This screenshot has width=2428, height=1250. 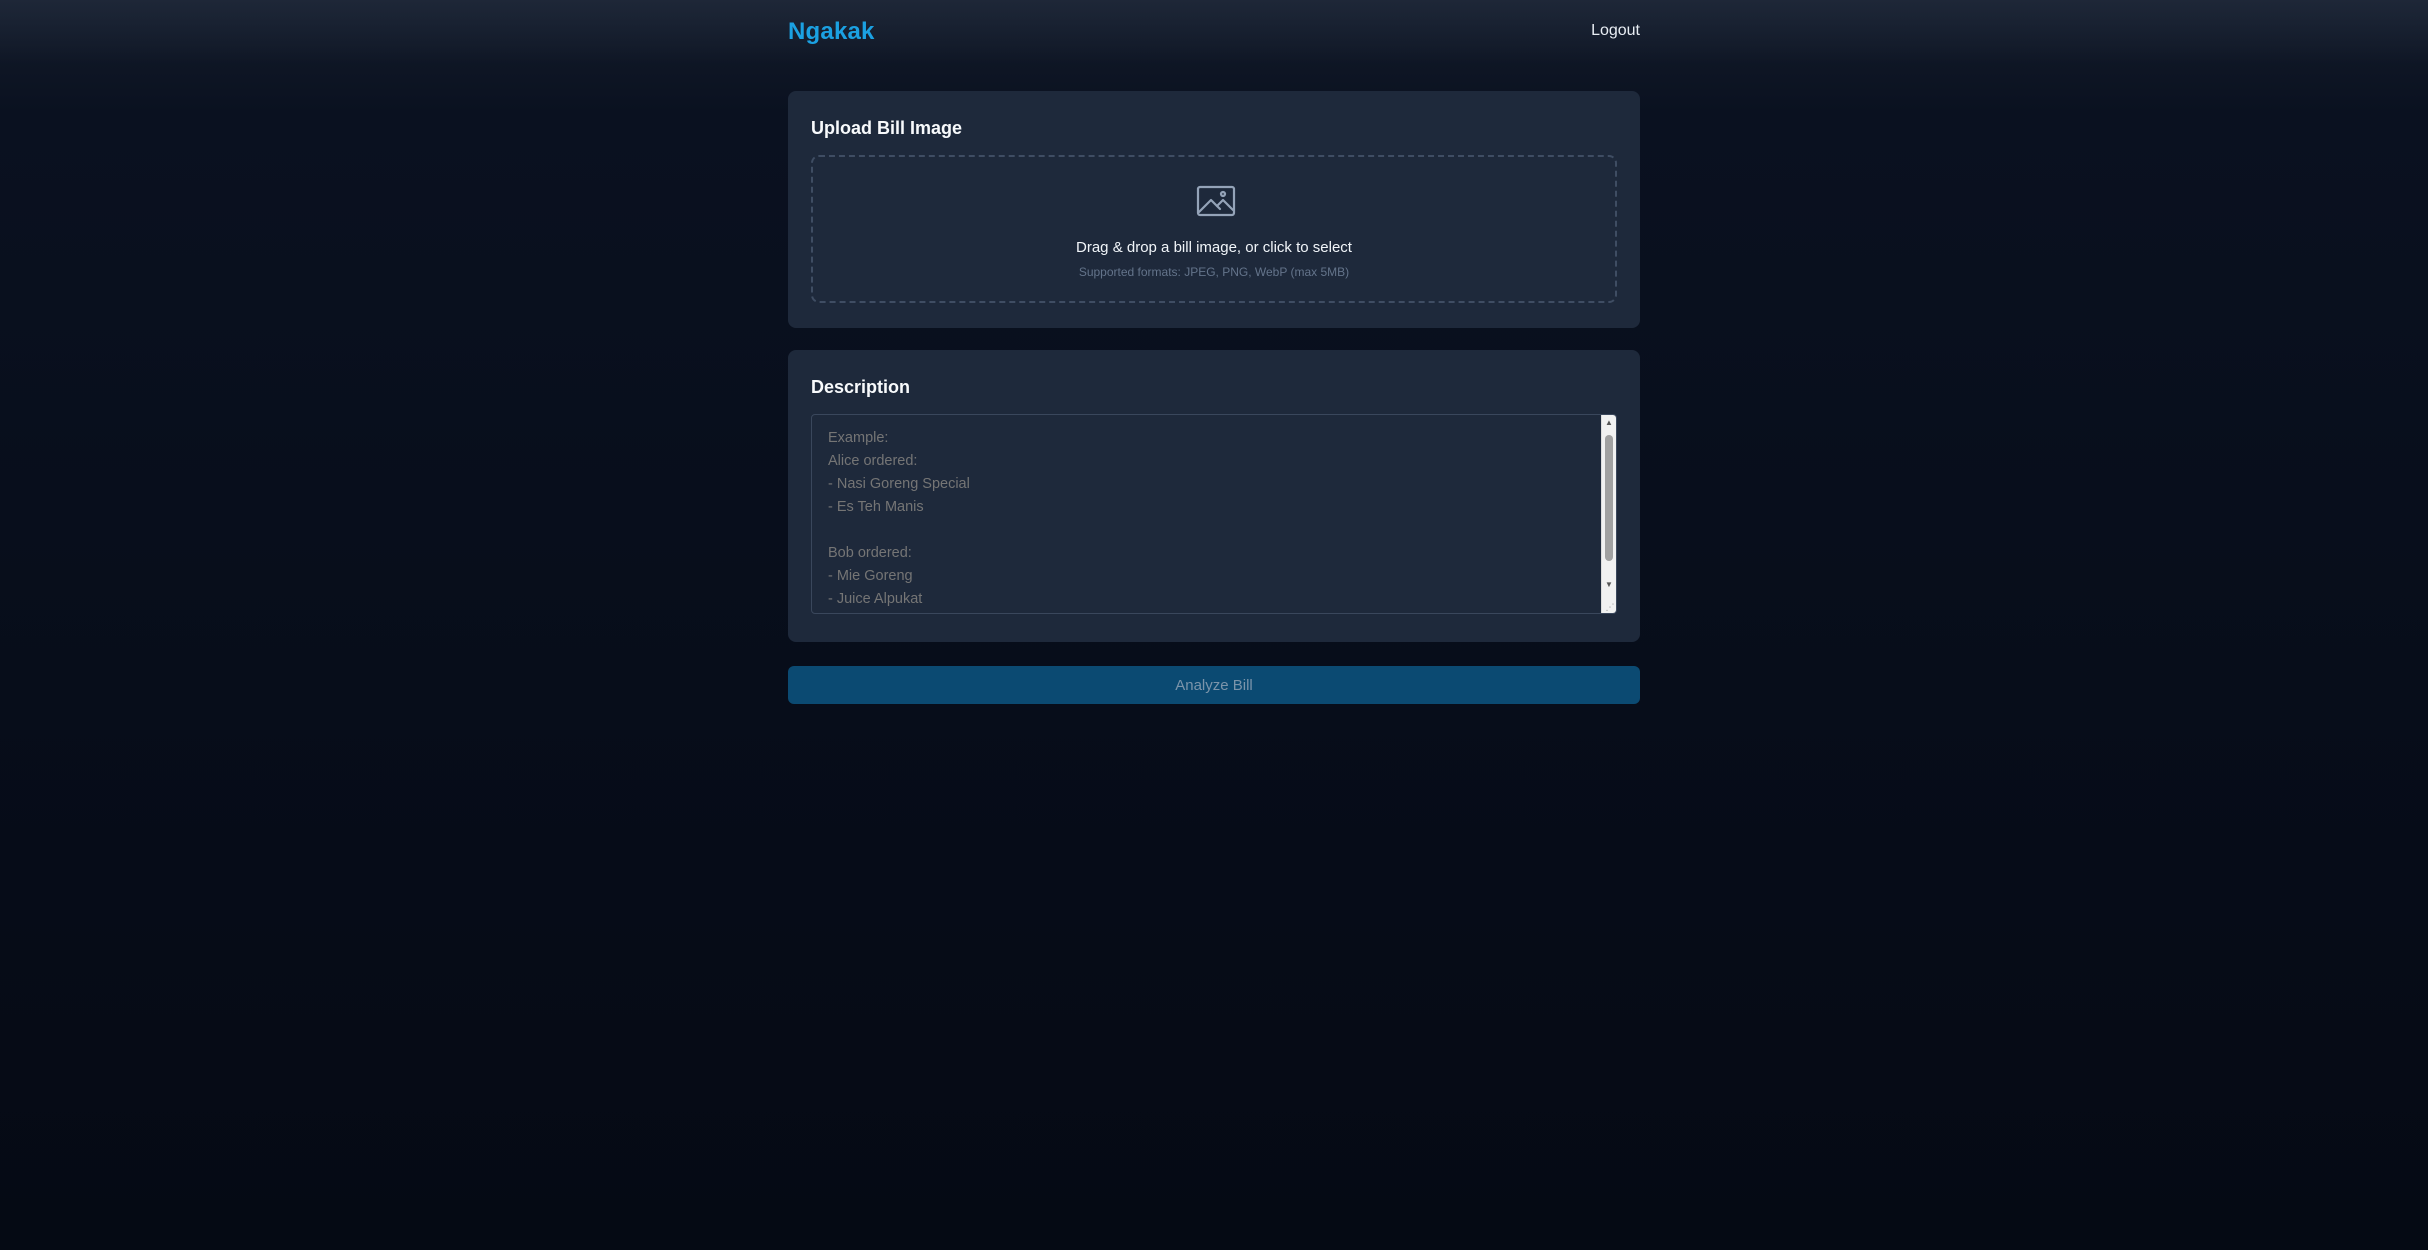 I want to click on textarea-scrollbar: ▲ ▼, so click(x=1608, y=514).